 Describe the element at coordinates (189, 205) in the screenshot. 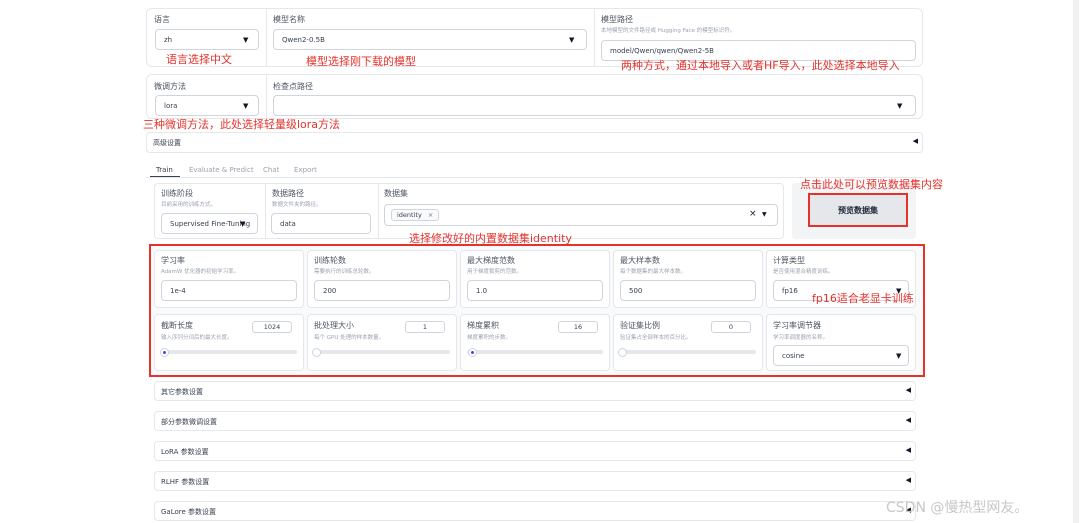

I see `stage-description: 目前采用的训练方式。` at that location.